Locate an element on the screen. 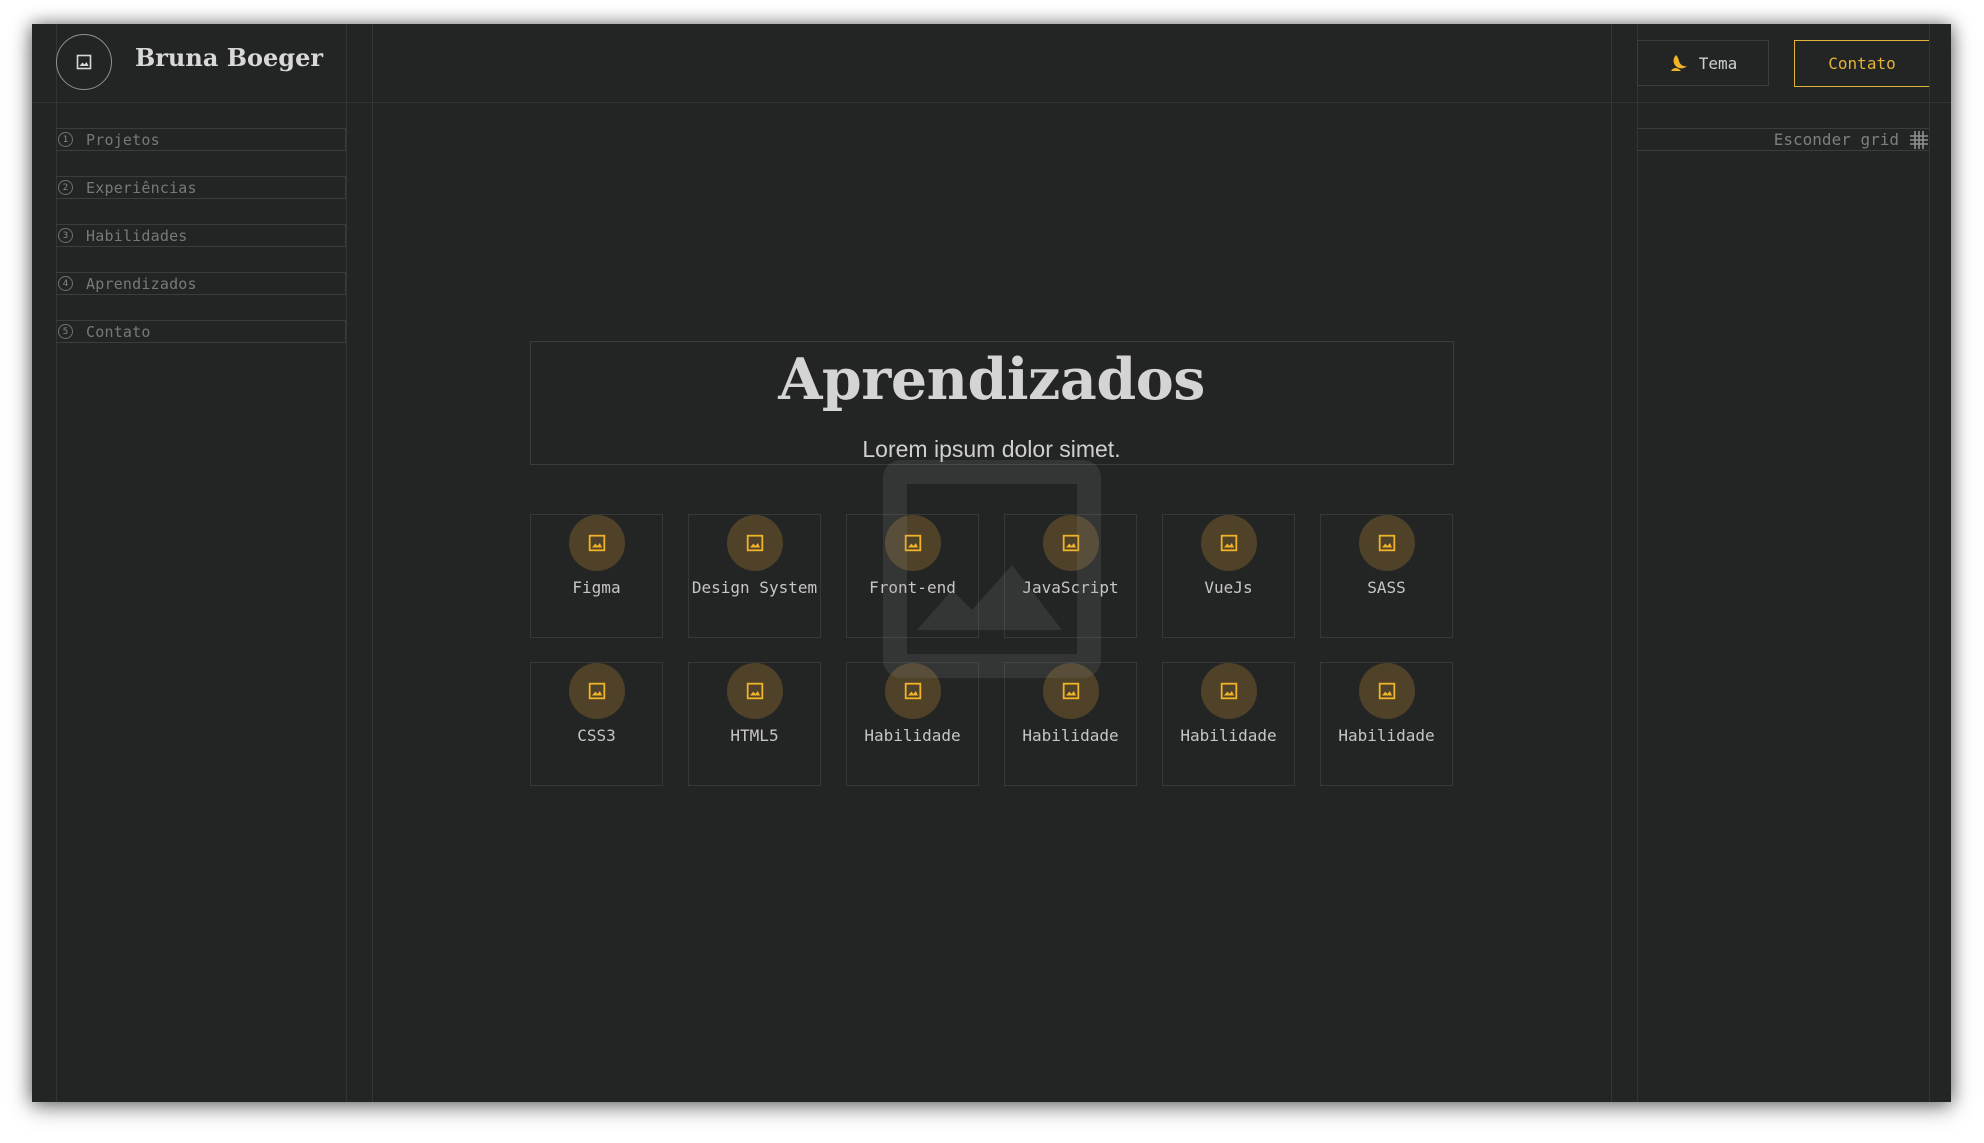 This screenshot has height=1143, width=1984. contact-button: Contato is located at coordinates (1861, 63).